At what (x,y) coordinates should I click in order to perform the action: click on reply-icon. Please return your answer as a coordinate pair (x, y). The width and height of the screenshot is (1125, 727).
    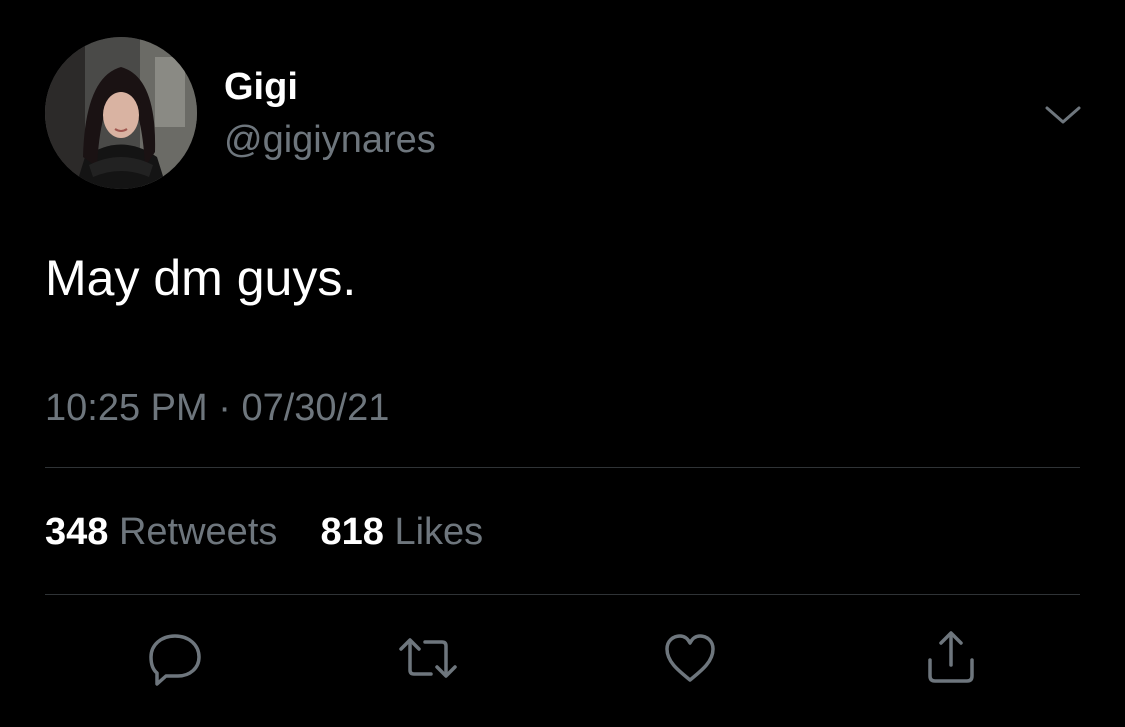
    Looking at the image, I should click on (175, 660).